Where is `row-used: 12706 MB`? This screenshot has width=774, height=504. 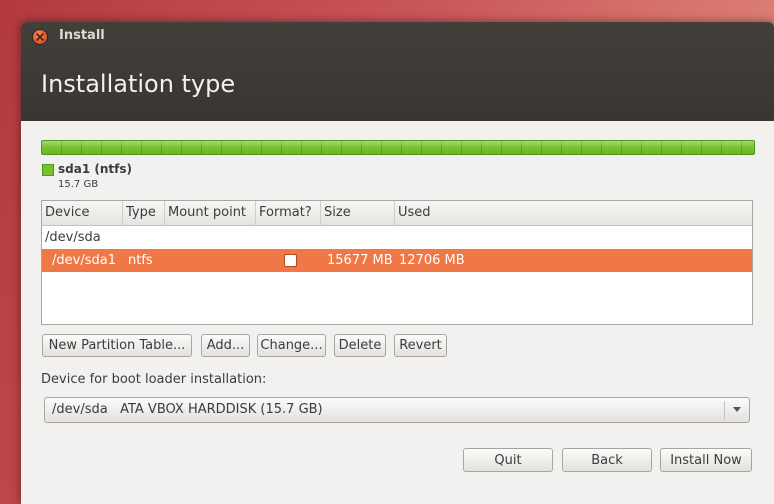 row-used: 12706 MB is located at coordinates (432, 260).